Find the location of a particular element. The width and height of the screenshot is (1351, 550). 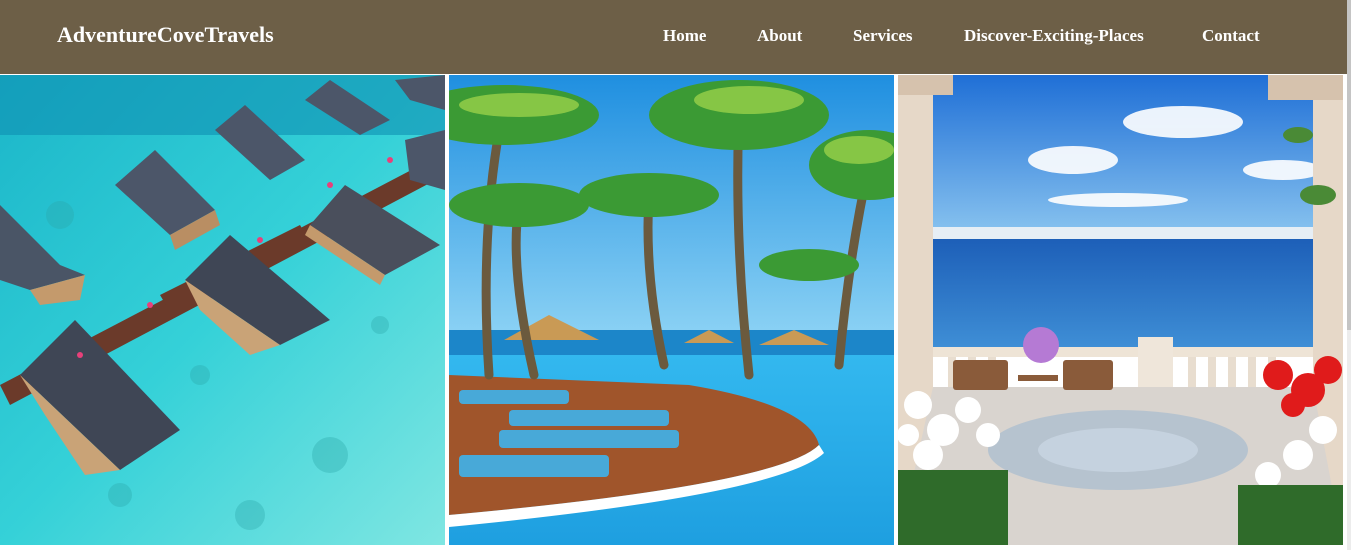

nav-contact-link: Contact is located at coordinates (1231, 36).